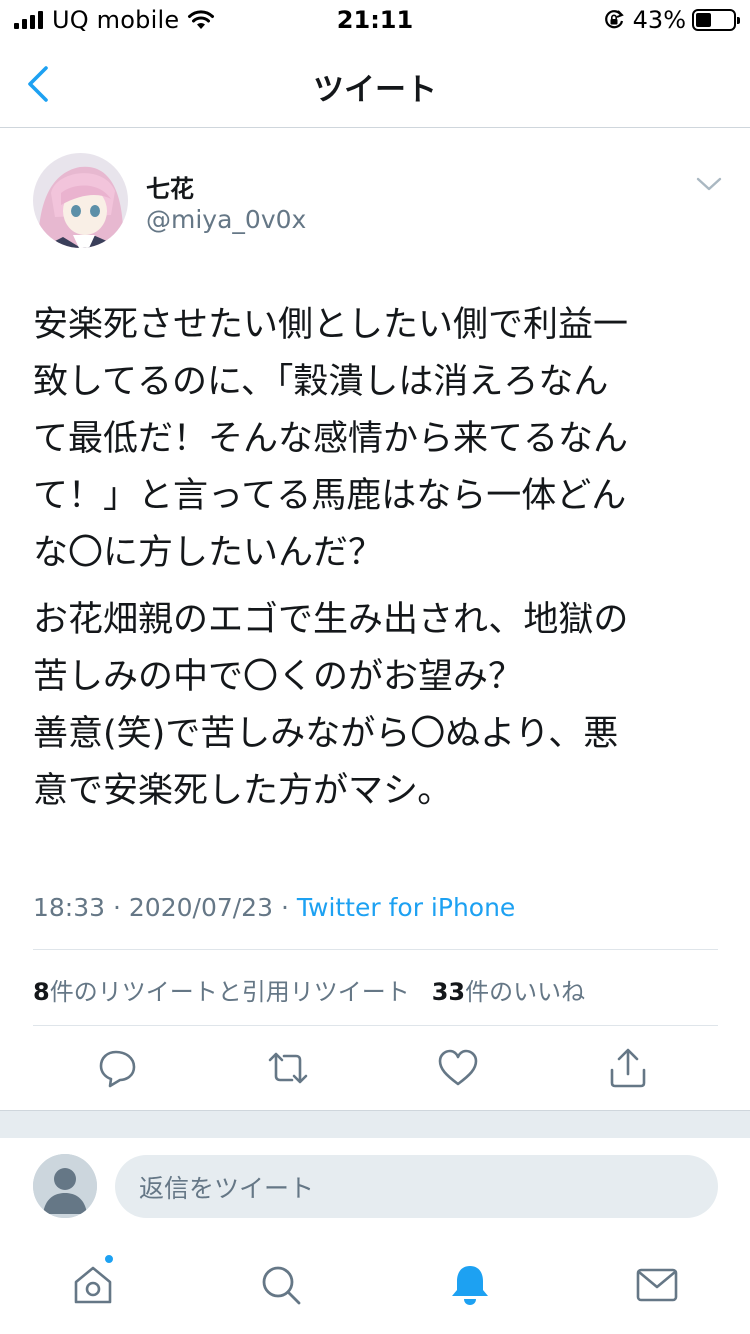  I want to click on tab-messages, so click(657, 1285).